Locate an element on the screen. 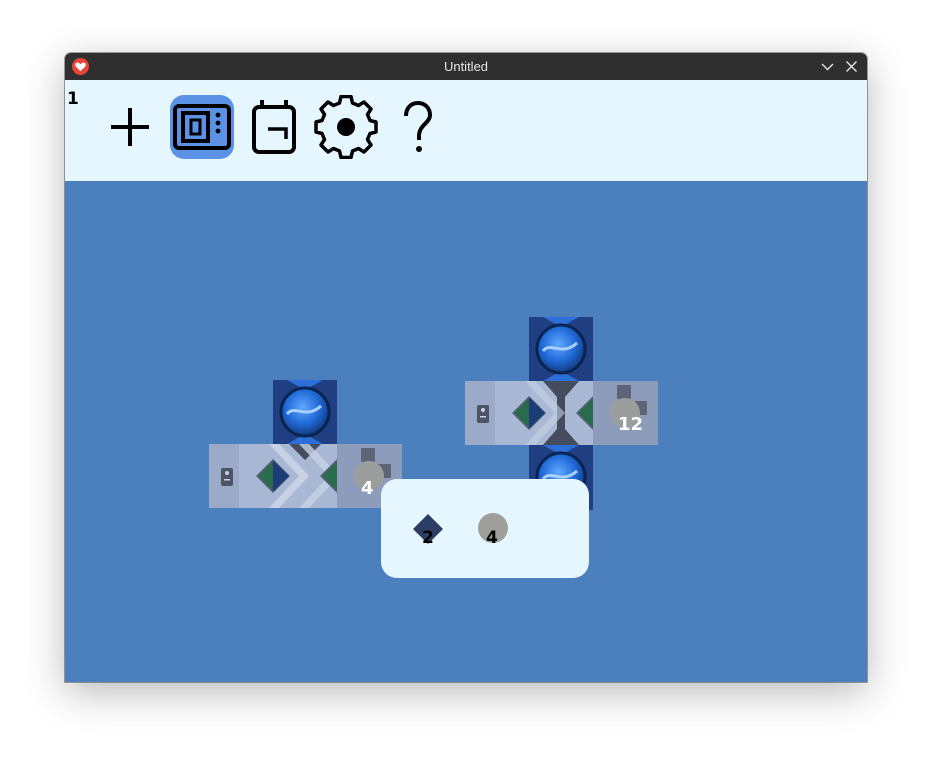 Image resolution: width=932 pixels, height=759 pixels. popup-diamond-count: 2 is located at coordinates (428, 538).